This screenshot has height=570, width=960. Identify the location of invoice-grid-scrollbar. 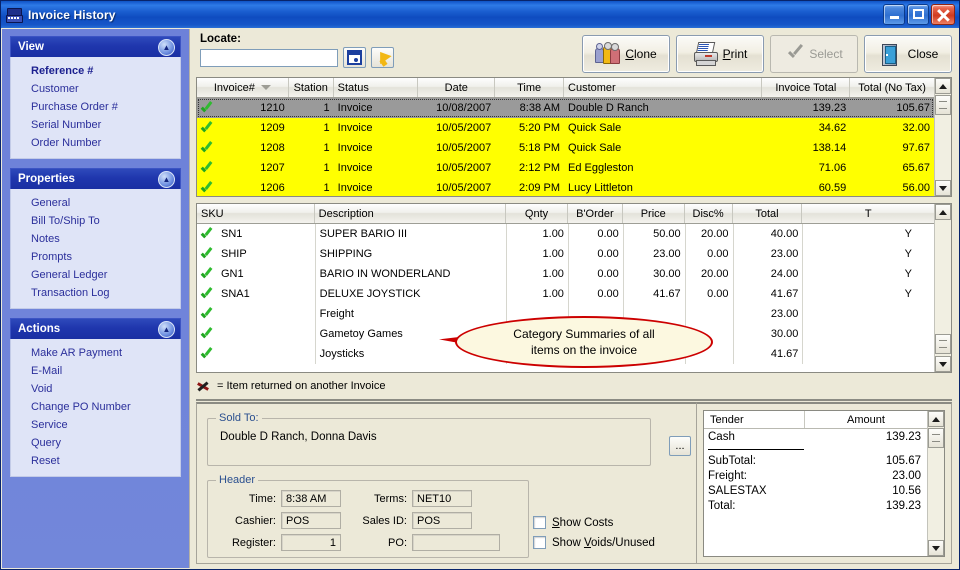
(942, 137).